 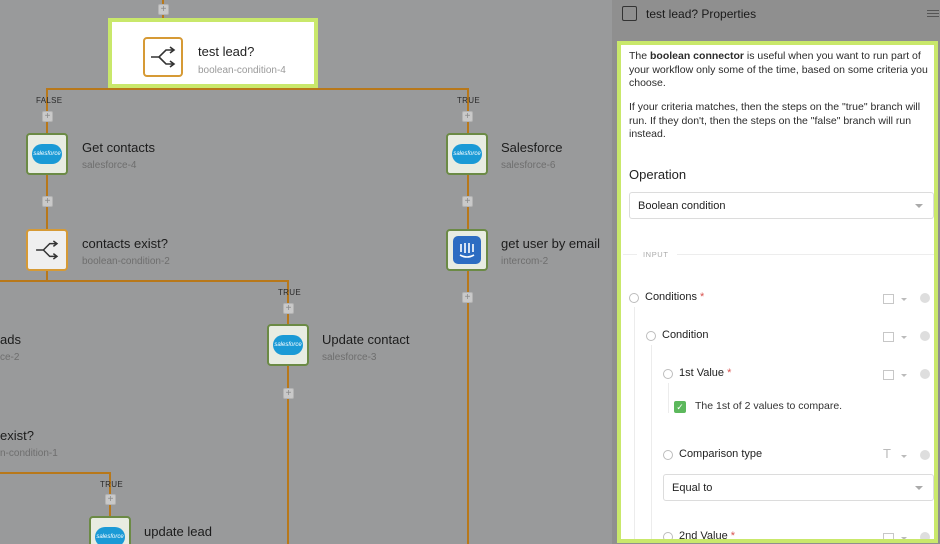 What do you see at coordinates (798, 487) in the screenshot?
I see `comparison-type-select: Equal to` at bounding box center [798, 487].